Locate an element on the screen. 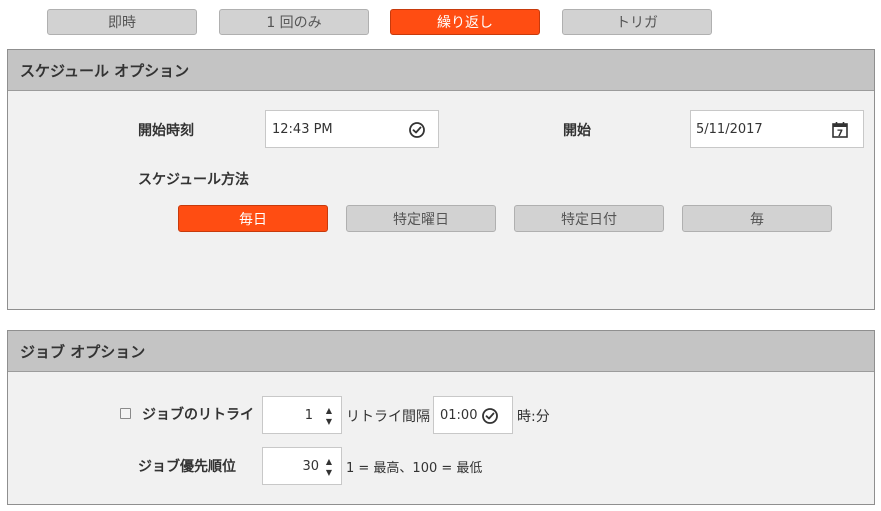 This screenshot has height=511, width=881. method-every-button: 毎 is located at coordinates (757, 218).